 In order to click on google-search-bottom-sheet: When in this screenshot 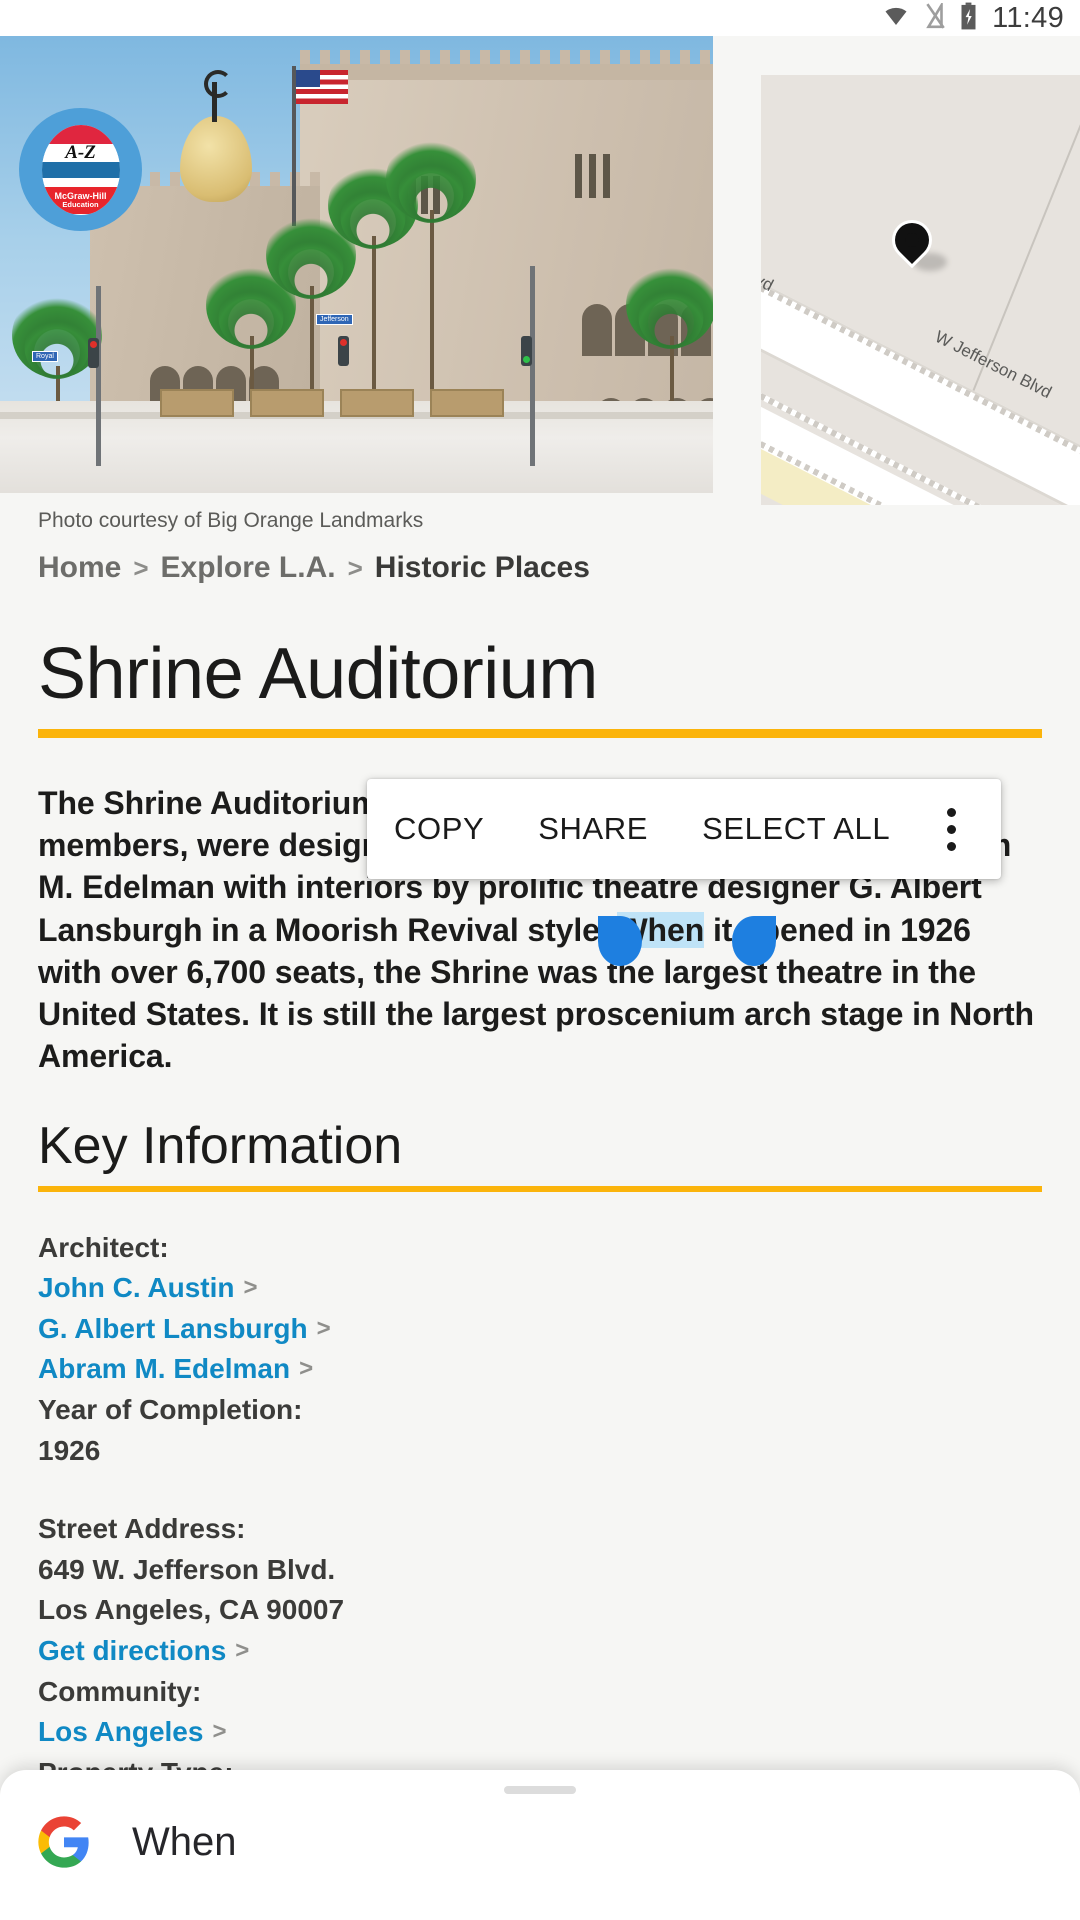, I will do `click(540, 1845)`.